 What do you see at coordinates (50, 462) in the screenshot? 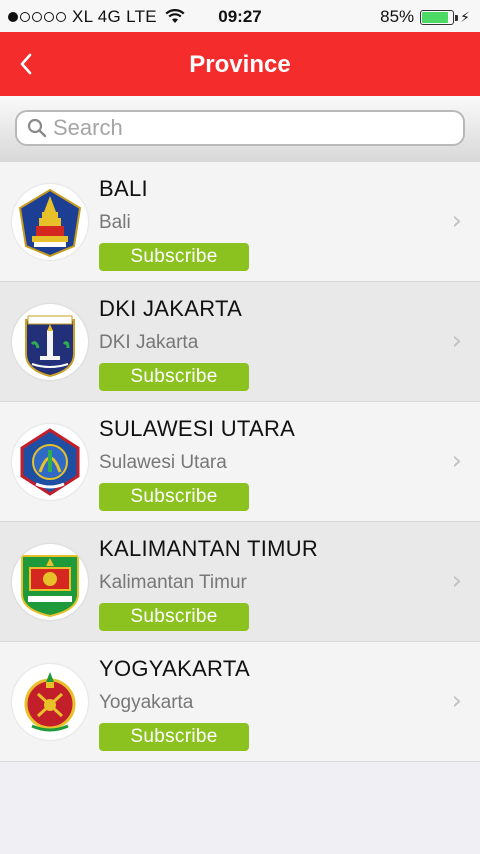
I see `sulawesi-utara-emblem-icon` at bounding box center [50, 462].